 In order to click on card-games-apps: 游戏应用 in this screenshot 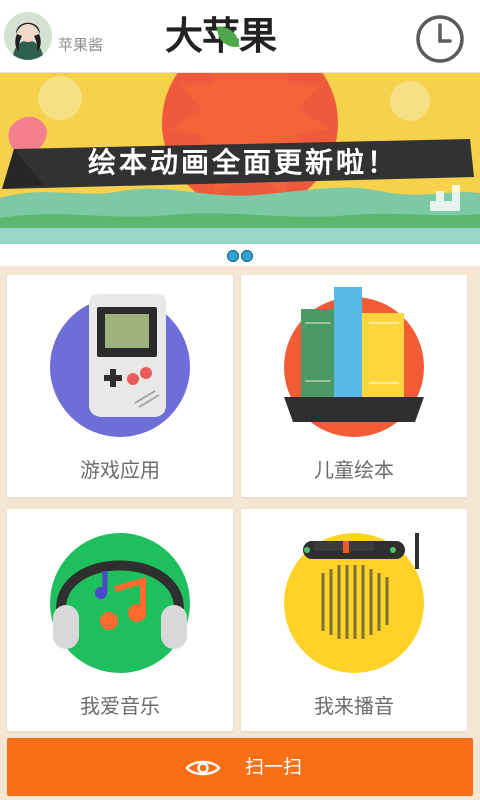, I will do `click(120, 386)`.